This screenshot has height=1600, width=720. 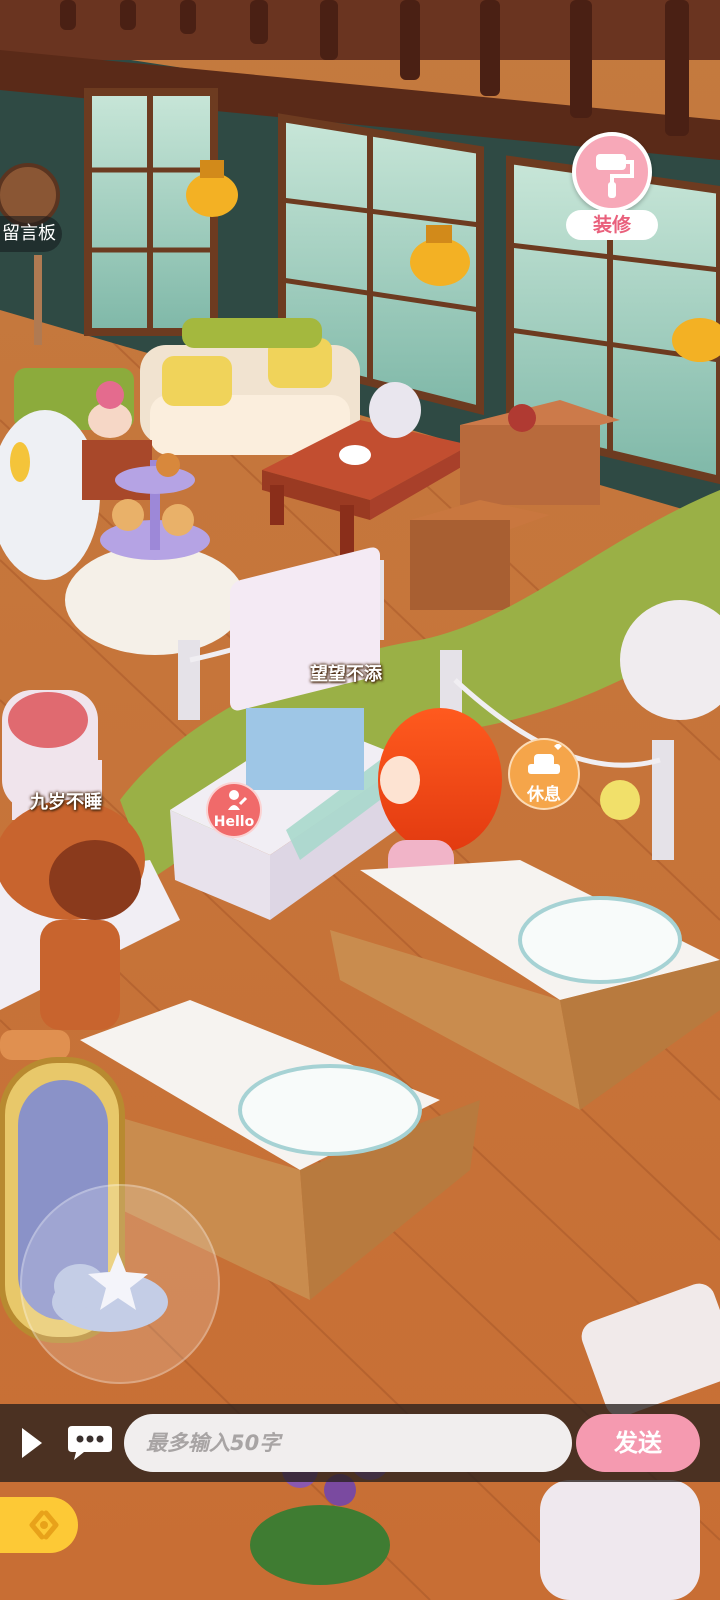 I want to click on rest-button: 休息, so click(x=544, y=774).